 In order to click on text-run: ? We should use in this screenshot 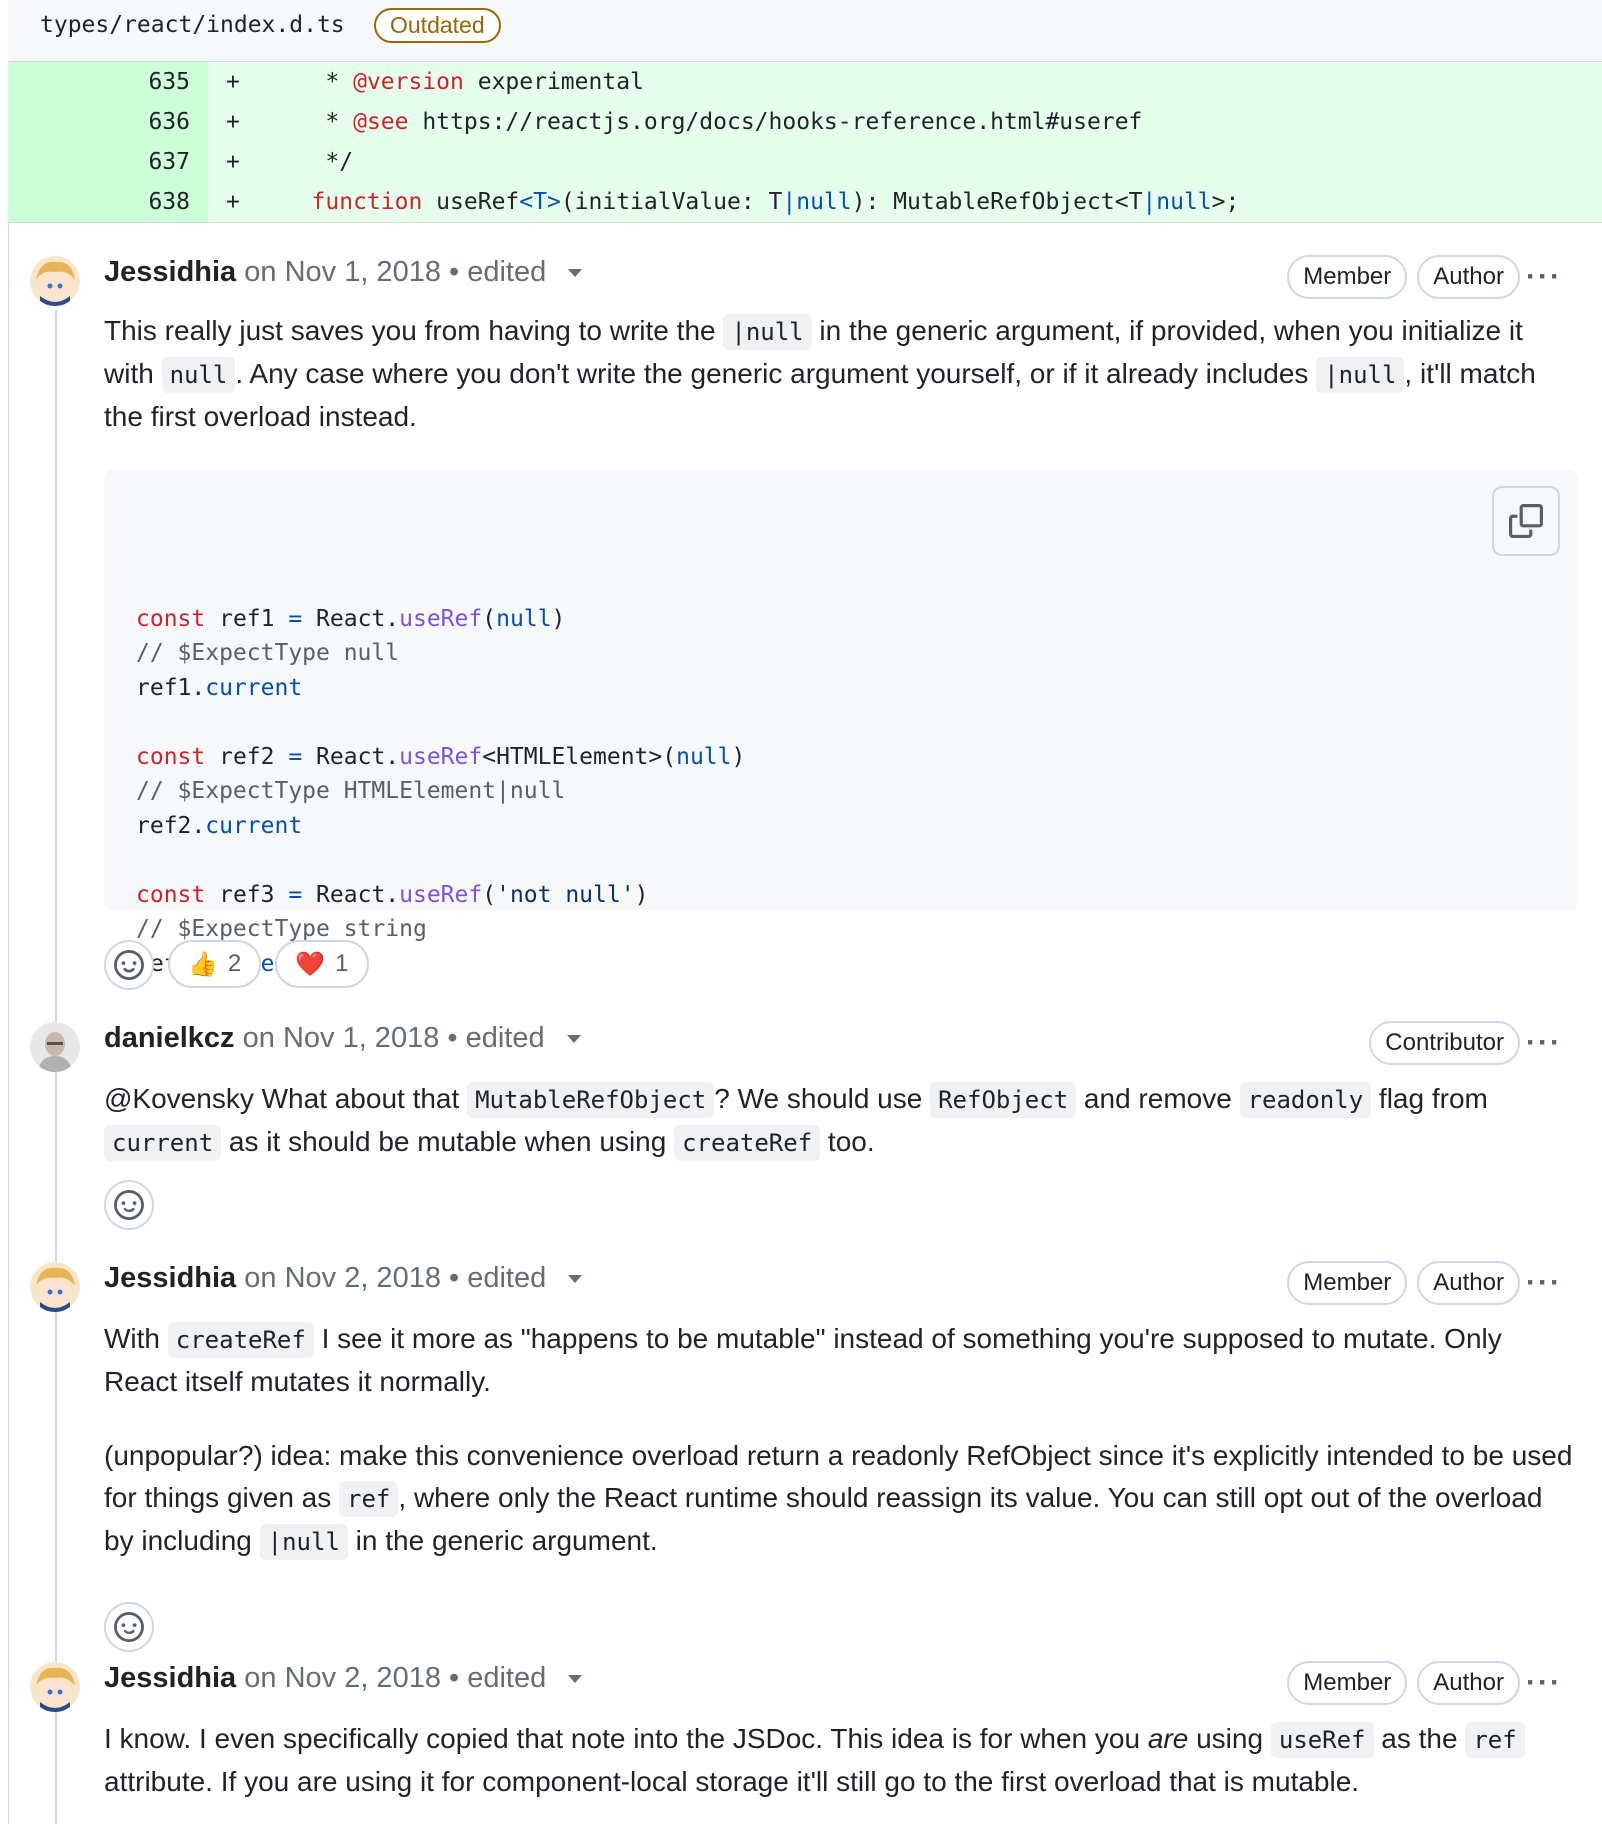, I will do `click(822, 1098)`.